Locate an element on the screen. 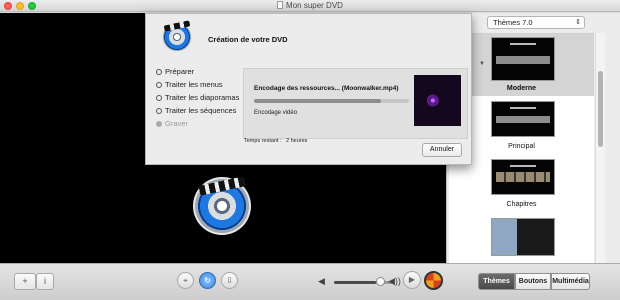  encoding-progress-bar is located at coordinates (331, 101).